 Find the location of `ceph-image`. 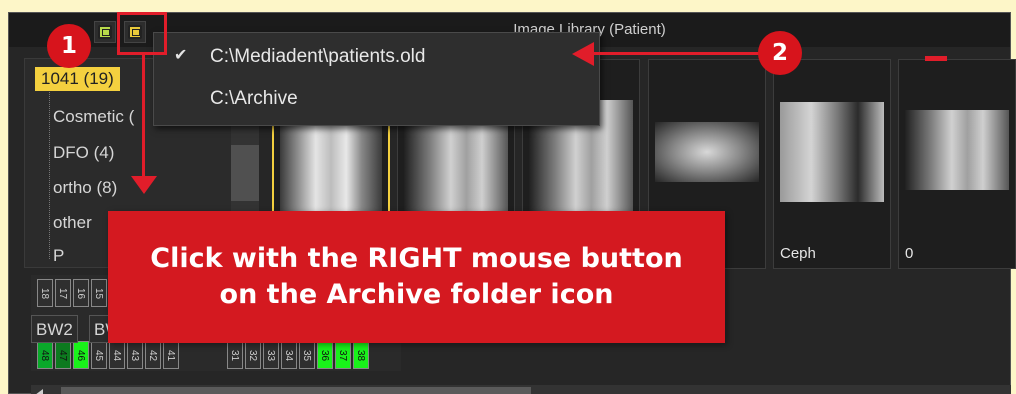

ceph-image is located at coordinates (832, 152).